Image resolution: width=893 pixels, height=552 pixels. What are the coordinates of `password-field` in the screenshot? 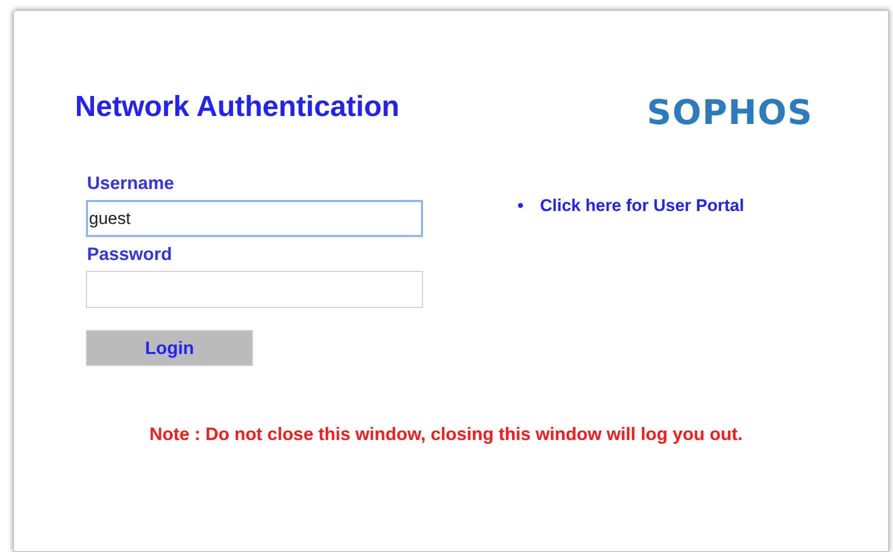 It's located at (254, 289).